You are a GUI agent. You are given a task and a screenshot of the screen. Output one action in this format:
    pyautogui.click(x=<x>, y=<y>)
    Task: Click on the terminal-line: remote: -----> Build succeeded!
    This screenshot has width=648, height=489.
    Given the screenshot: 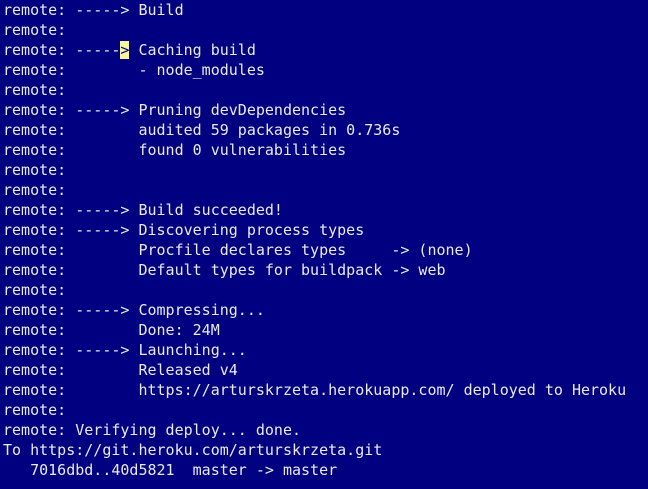 What is the action you would take?
    pyautogui.click(x=143, y=210)
    